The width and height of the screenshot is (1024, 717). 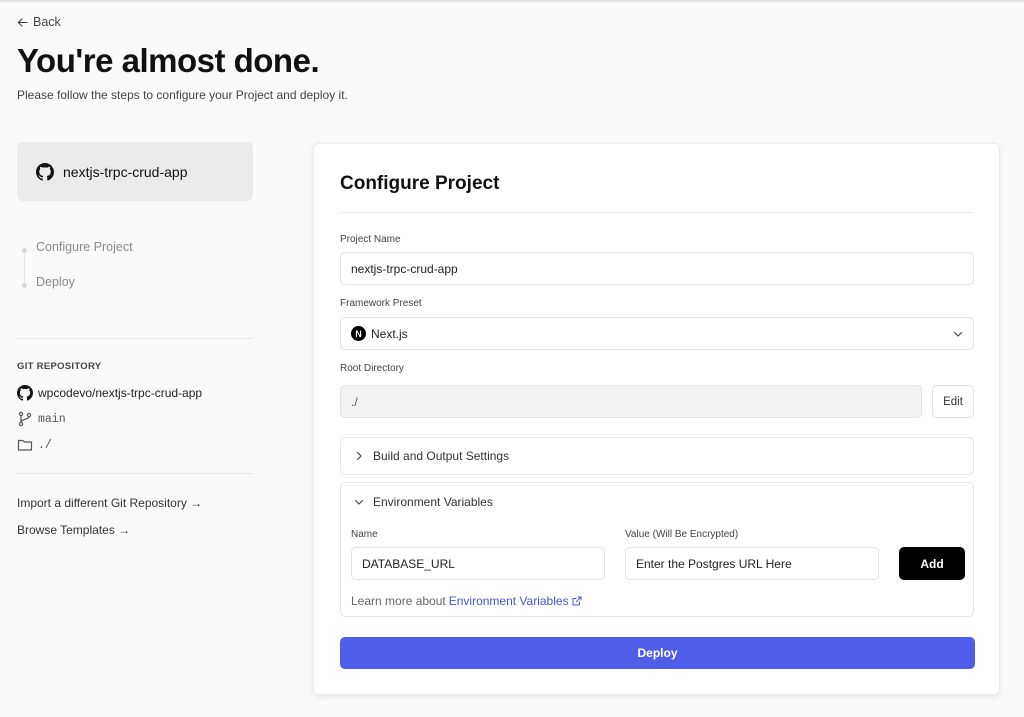 What do you see at coordinates (73, 530) in the screenshot?
I see `browse-templates-link: Browse Templates →` at bounding box center [73, 530].